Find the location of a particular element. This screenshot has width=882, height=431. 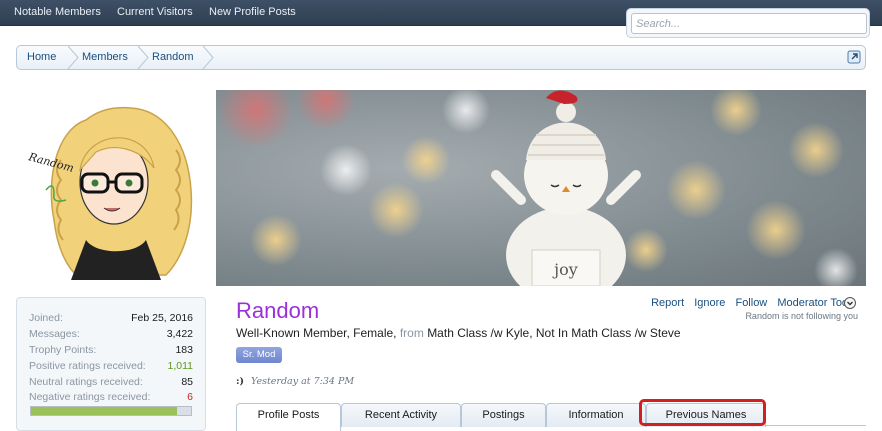

nav-current-visitors: Current Visitors is located at coordinates (155, 12).